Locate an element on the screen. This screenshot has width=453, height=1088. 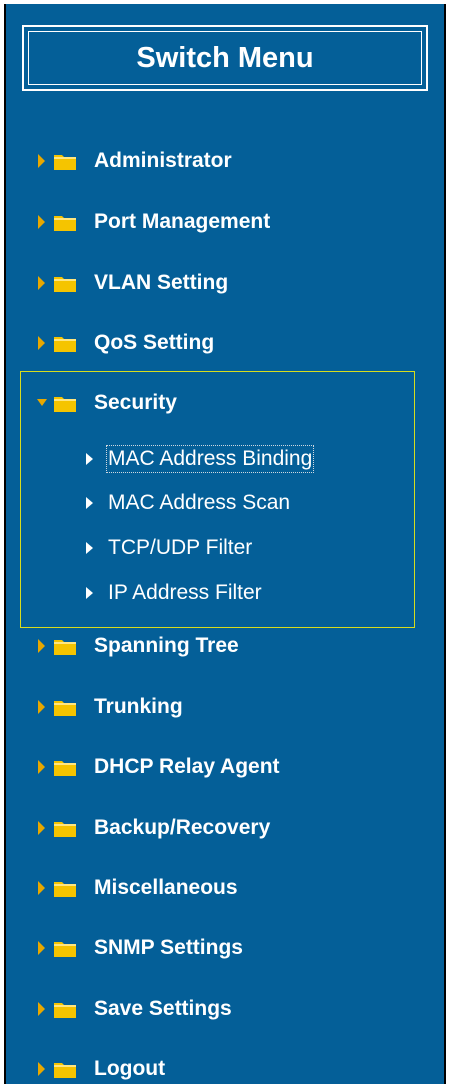
submenu-item-mac-address-scan: MAC Address Scan is located at coordinates (187, 503).